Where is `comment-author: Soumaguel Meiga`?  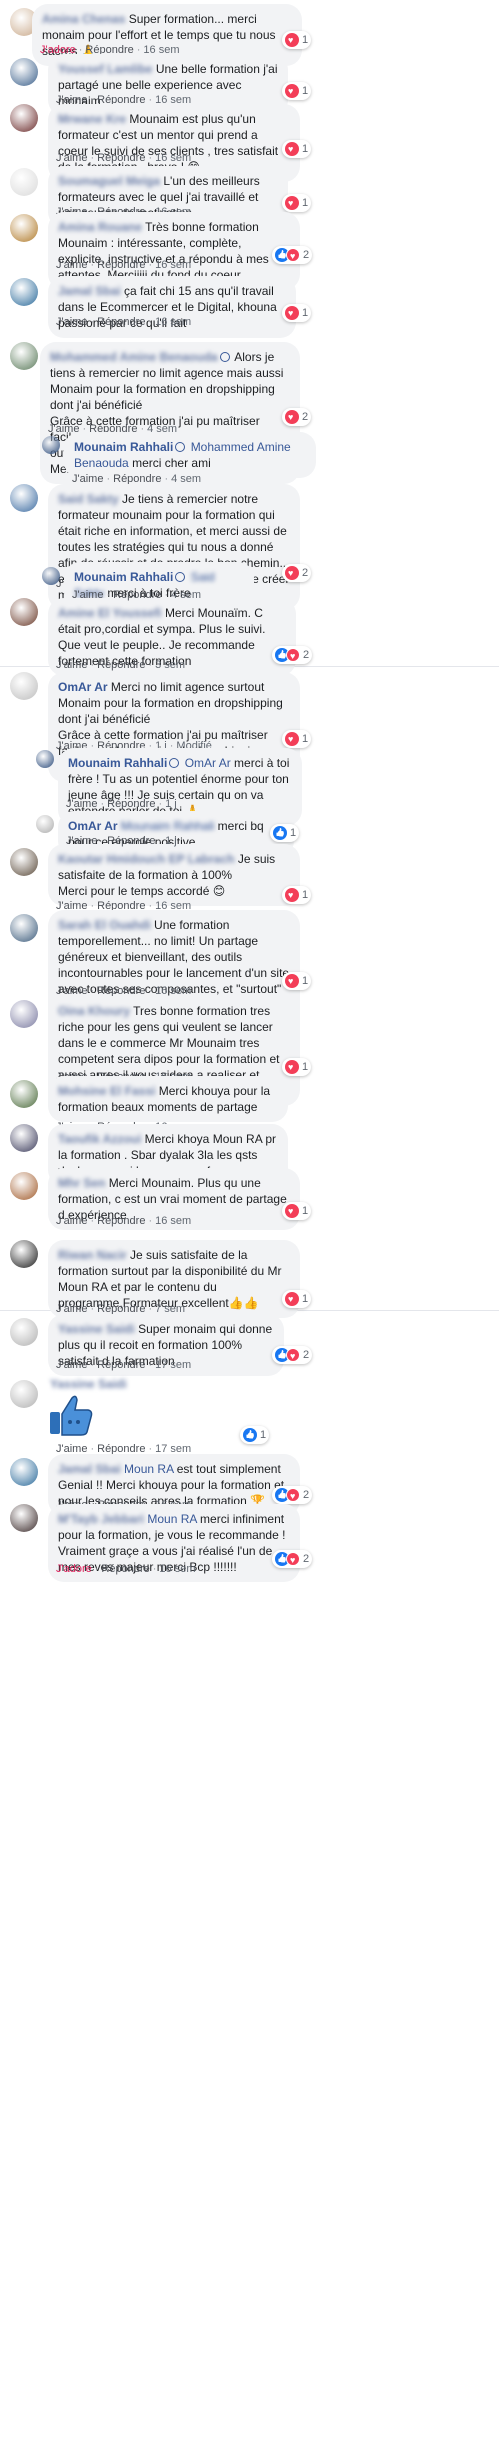 comment-author: Soumaguel Meiga is located at coordinates (109, 181).